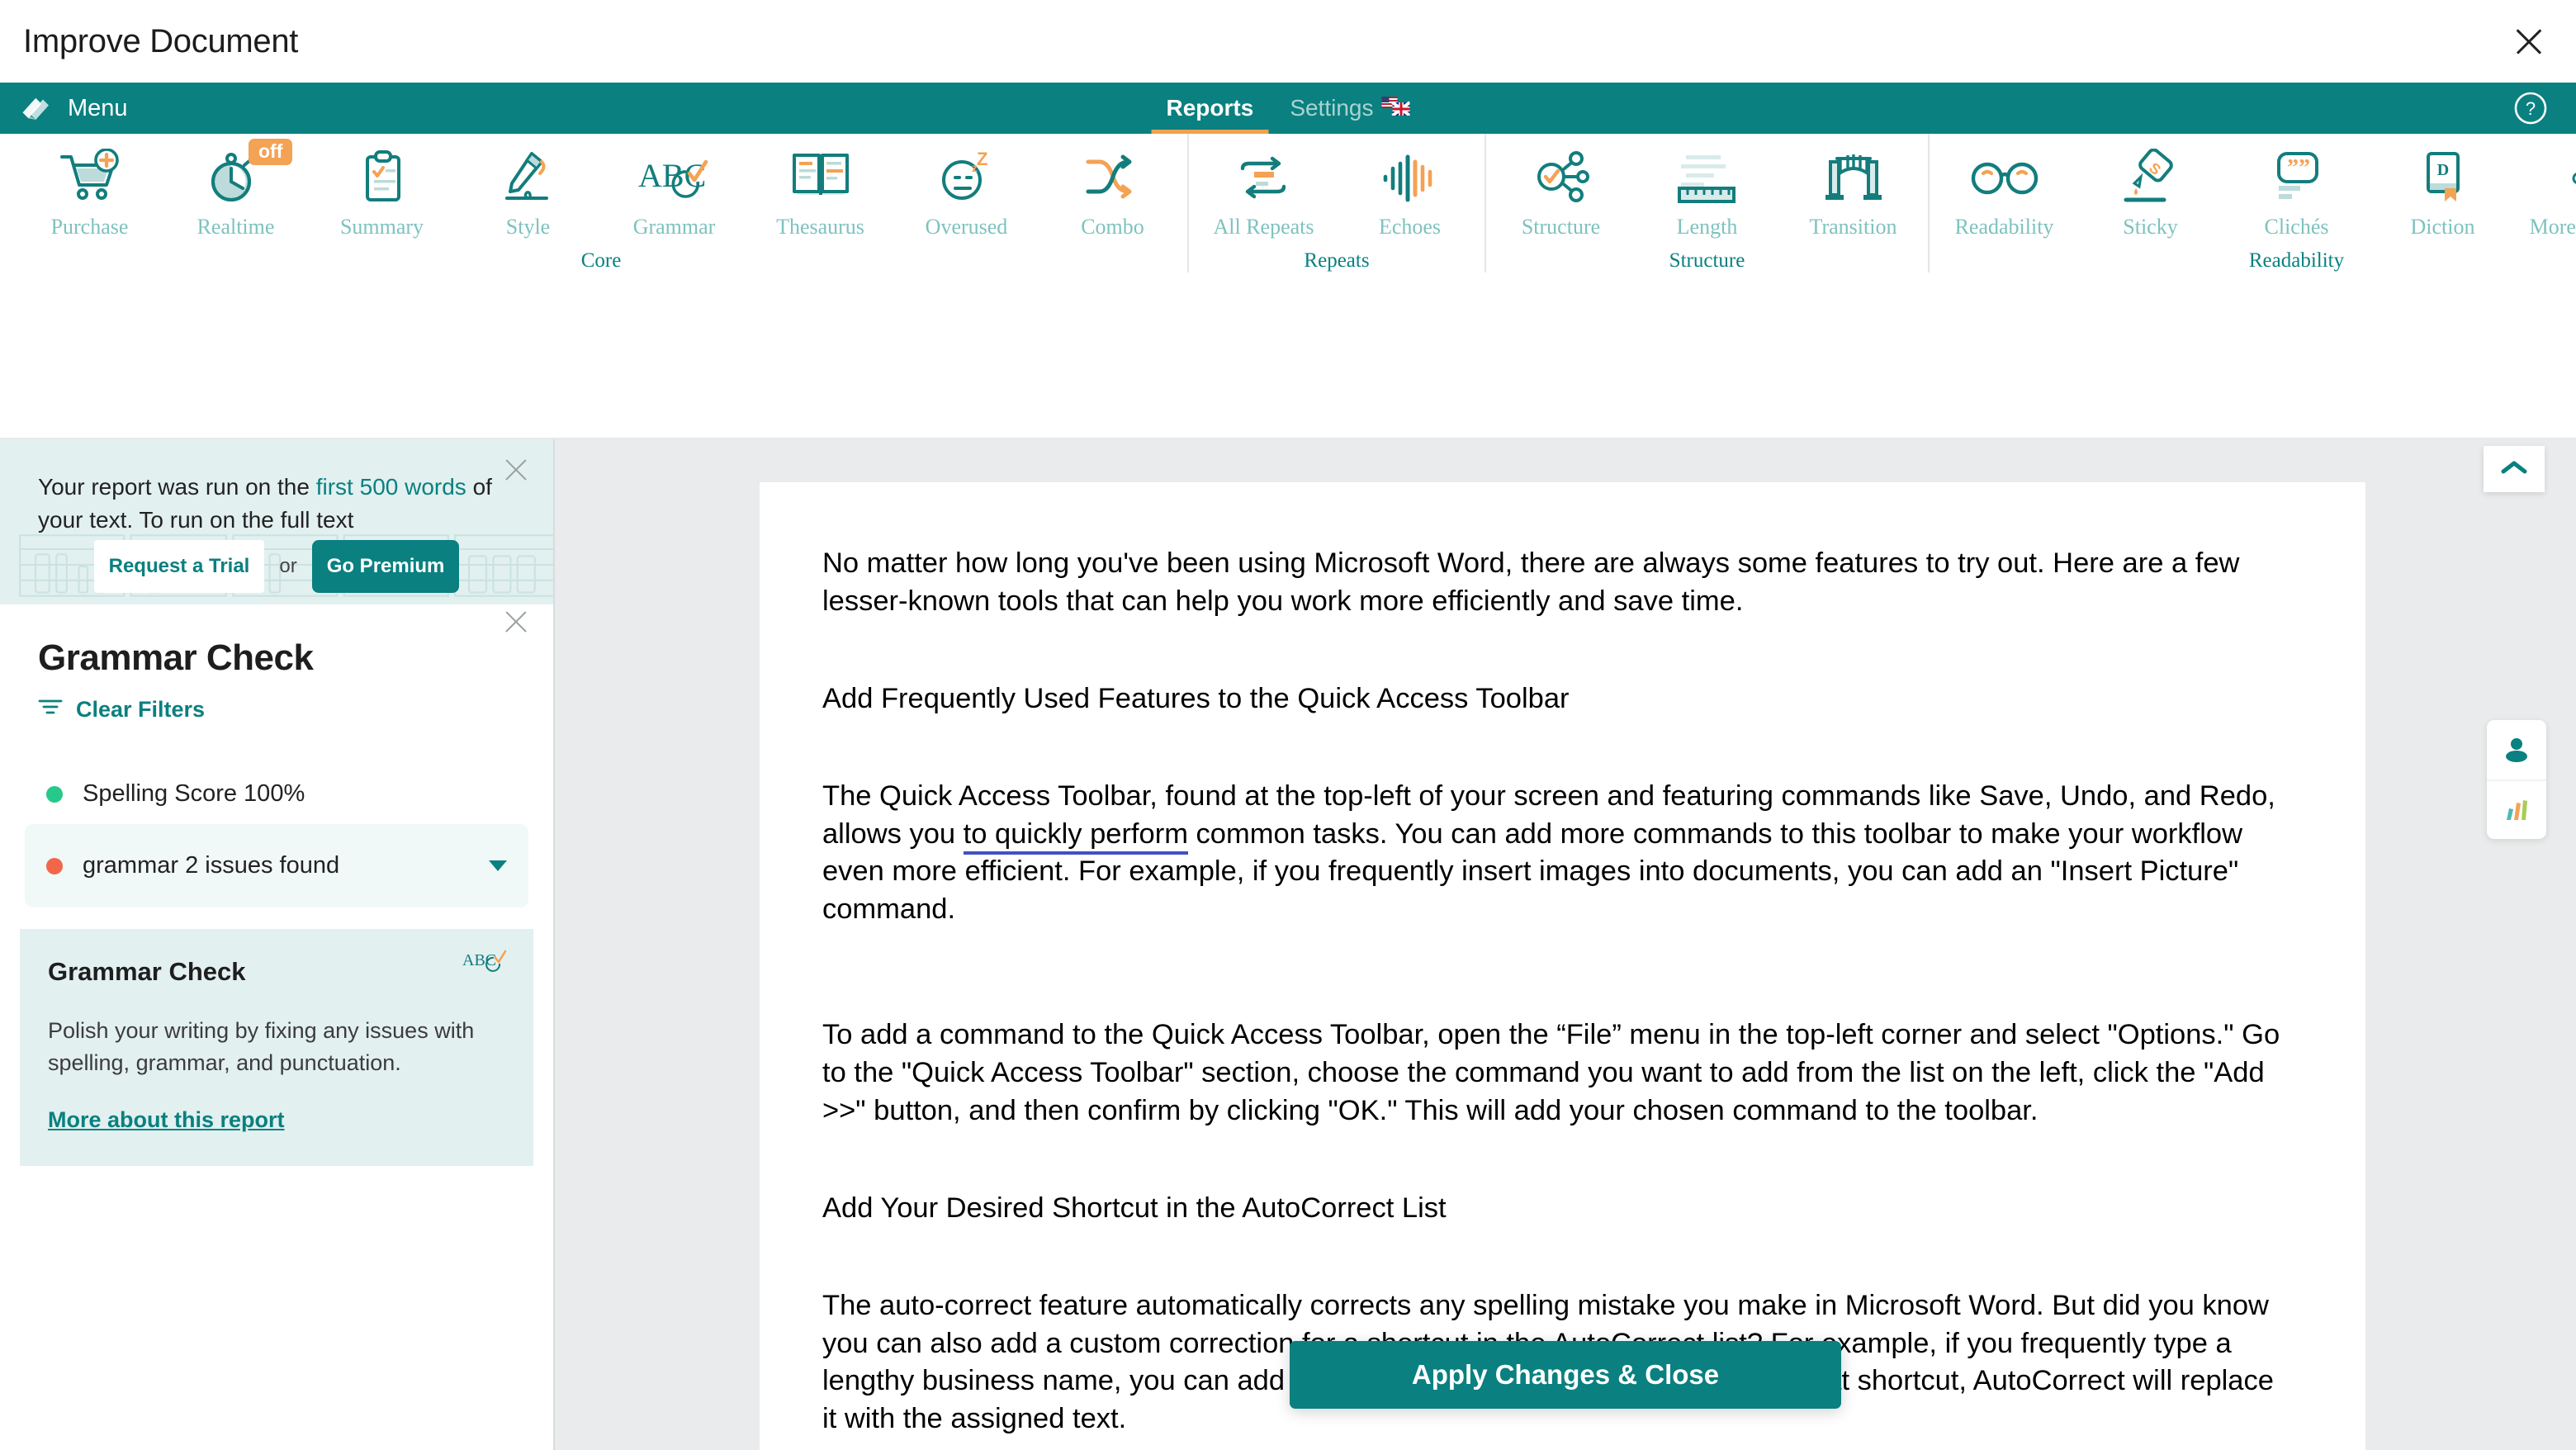  I want to click on realtime-status-badge: off, so click(271, 152).